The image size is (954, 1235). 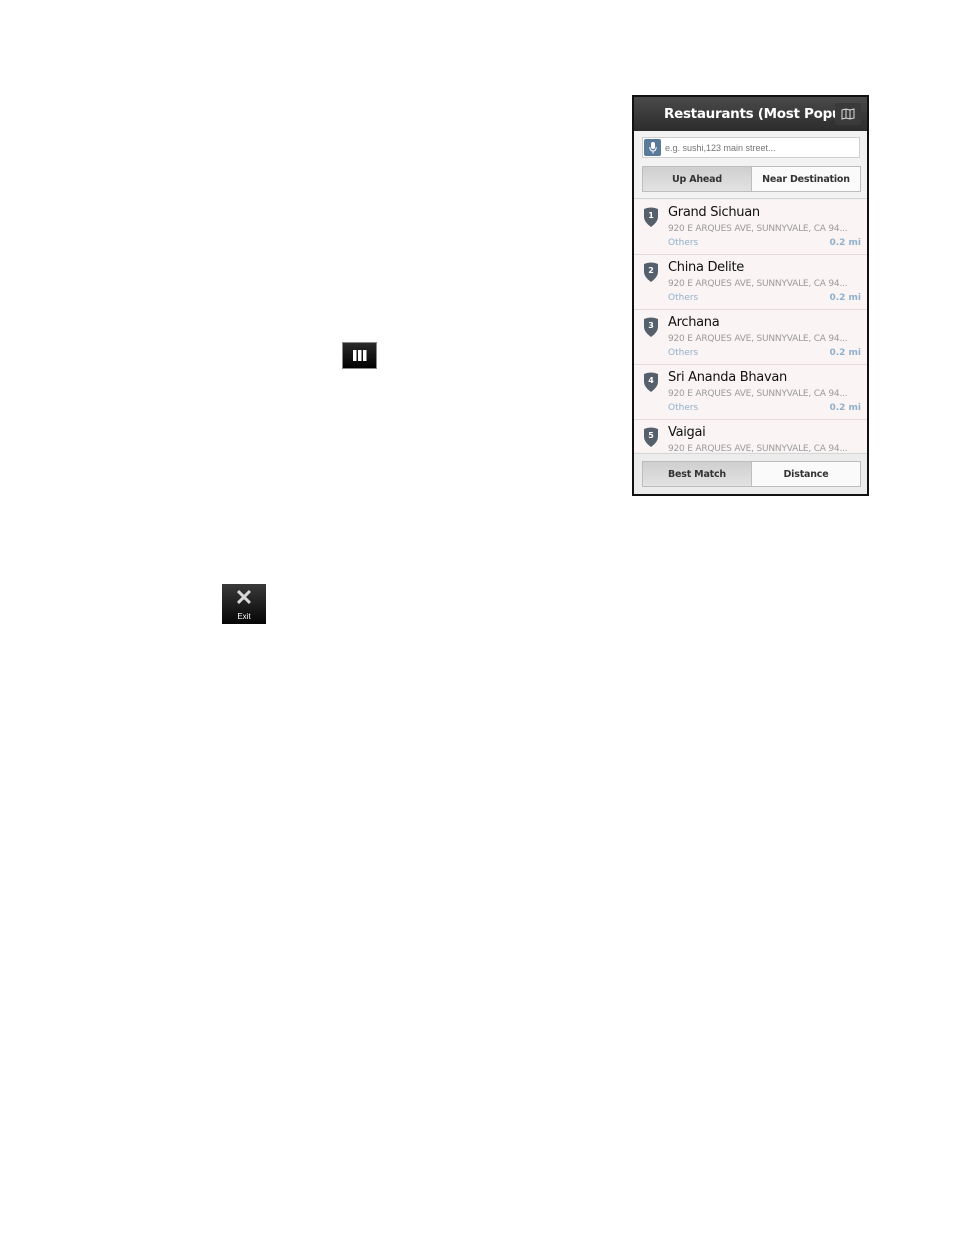 I want to click on pin-number: 4, so click(x=651, y=380).